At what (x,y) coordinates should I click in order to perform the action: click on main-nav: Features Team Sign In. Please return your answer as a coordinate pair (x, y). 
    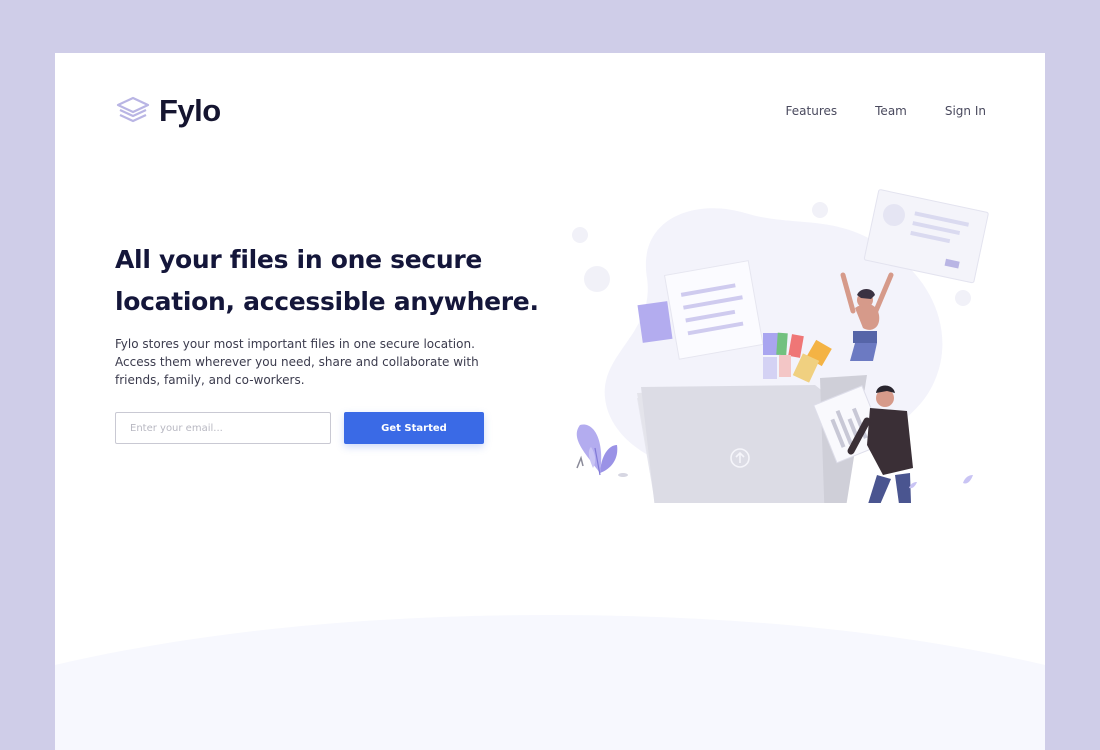
    Looking at the image, I should click on (886, 111).